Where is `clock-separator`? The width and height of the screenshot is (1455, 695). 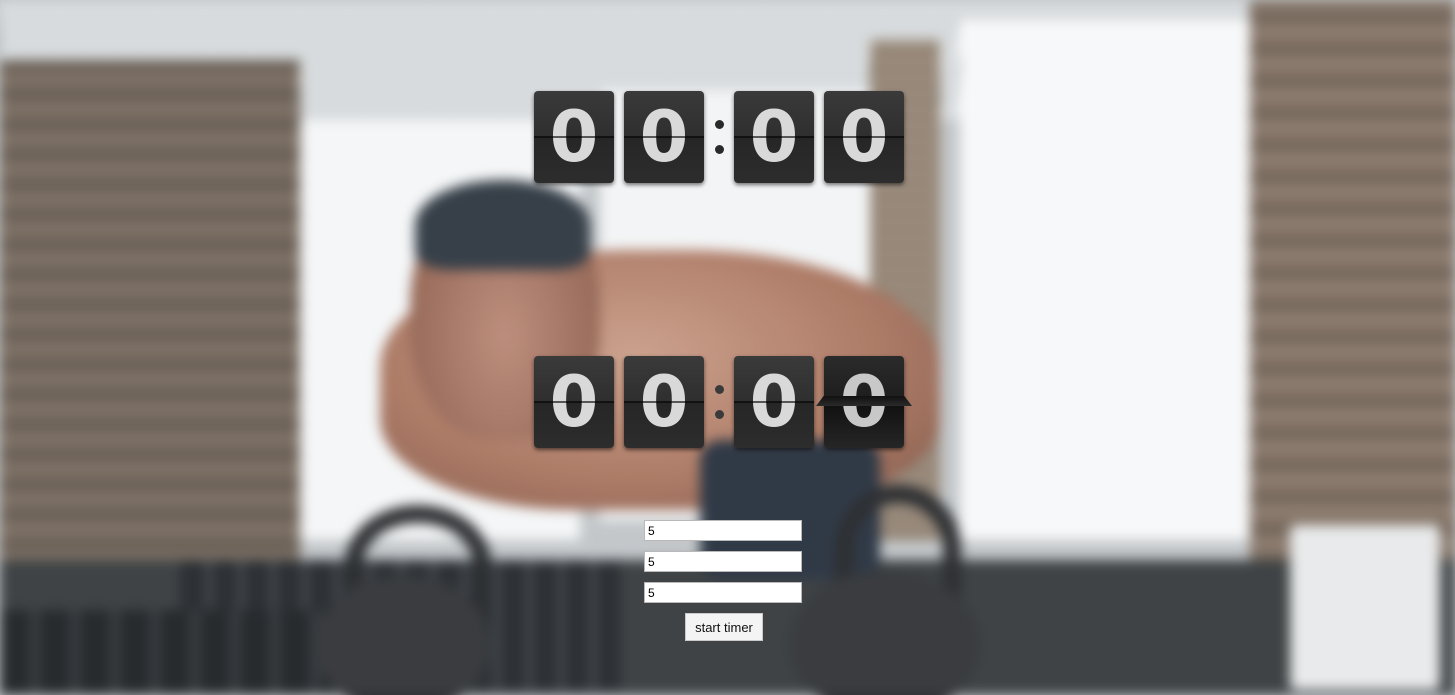 clock-separator is located at coordinates (719, 137).